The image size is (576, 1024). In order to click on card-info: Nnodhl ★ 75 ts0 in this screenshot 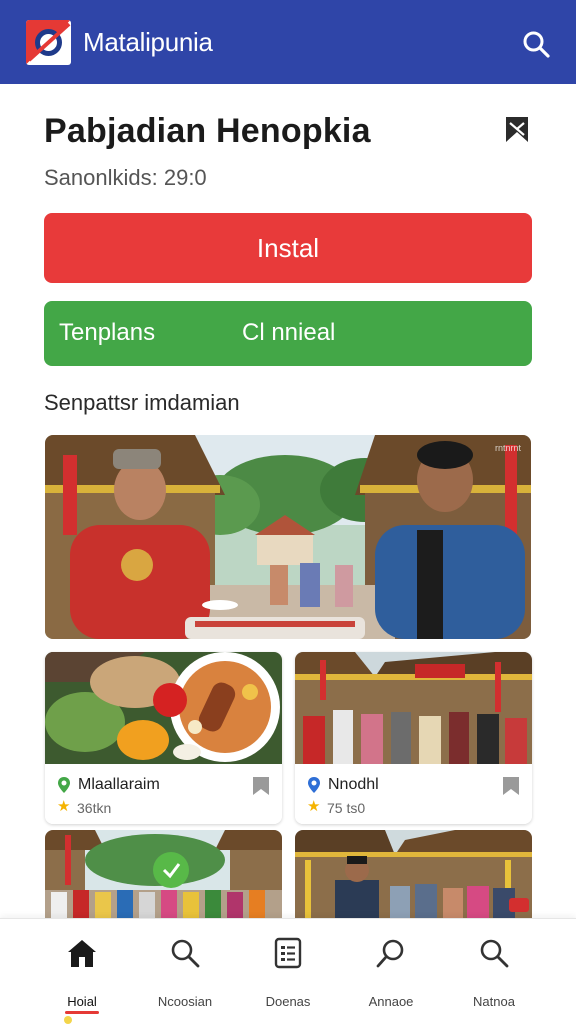, I will do `click(413, 794)`.